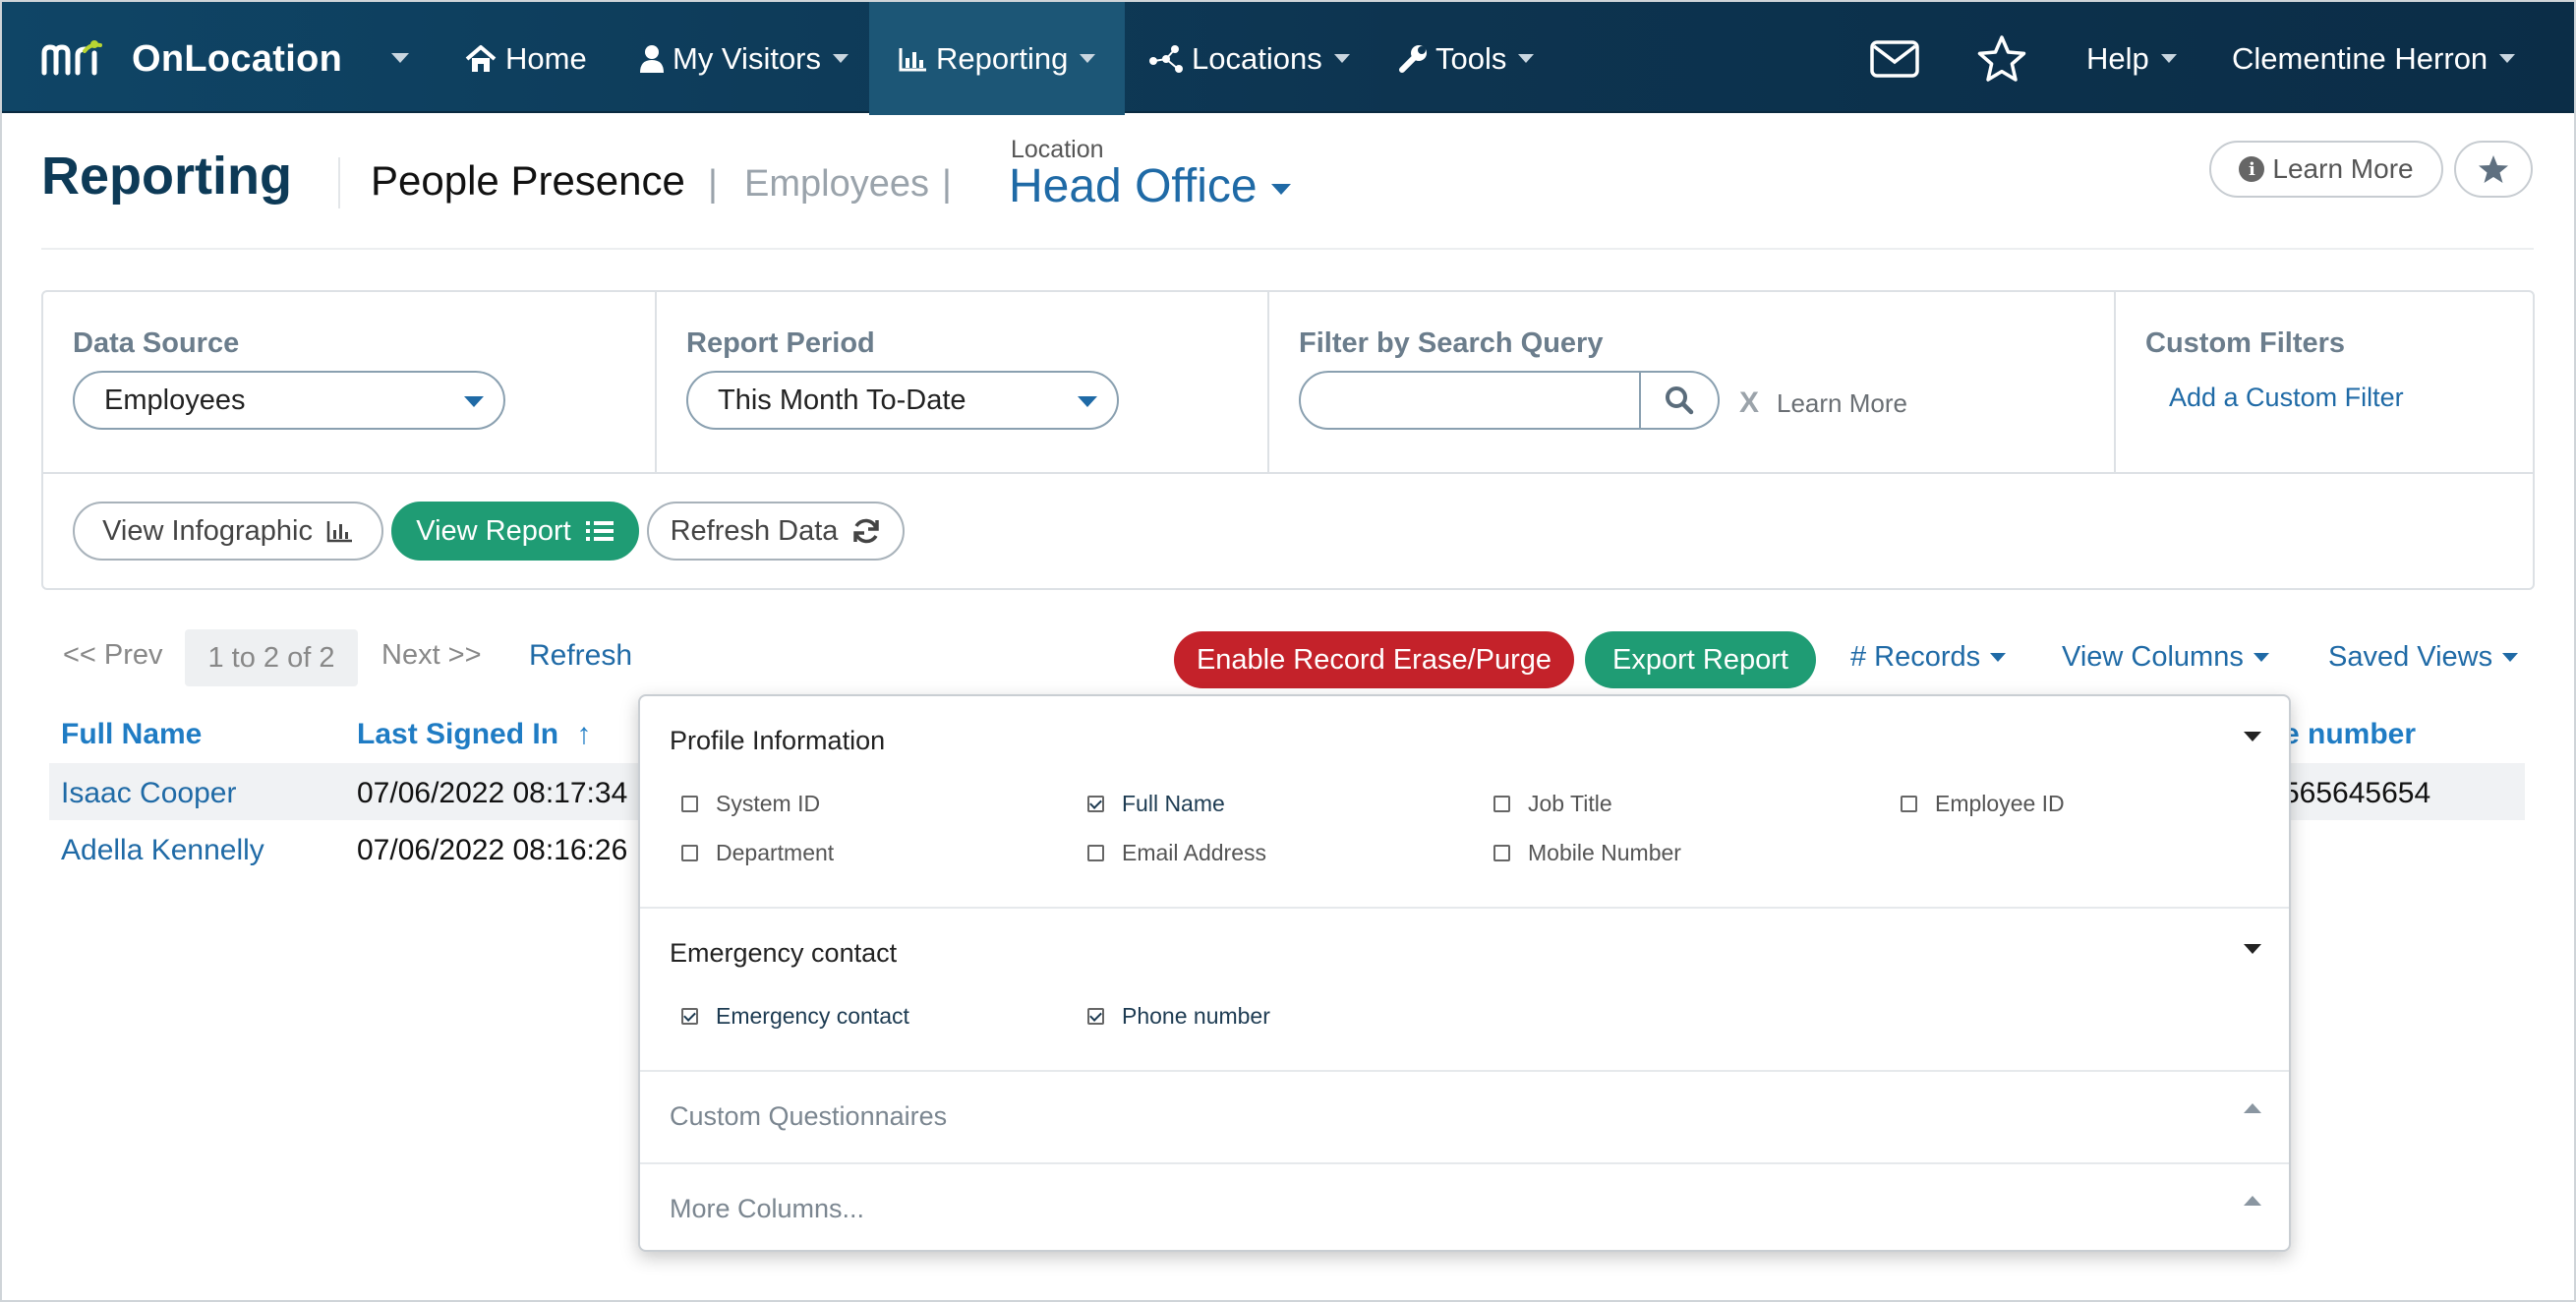  I want to click on messages-button, so click(1898, 58).